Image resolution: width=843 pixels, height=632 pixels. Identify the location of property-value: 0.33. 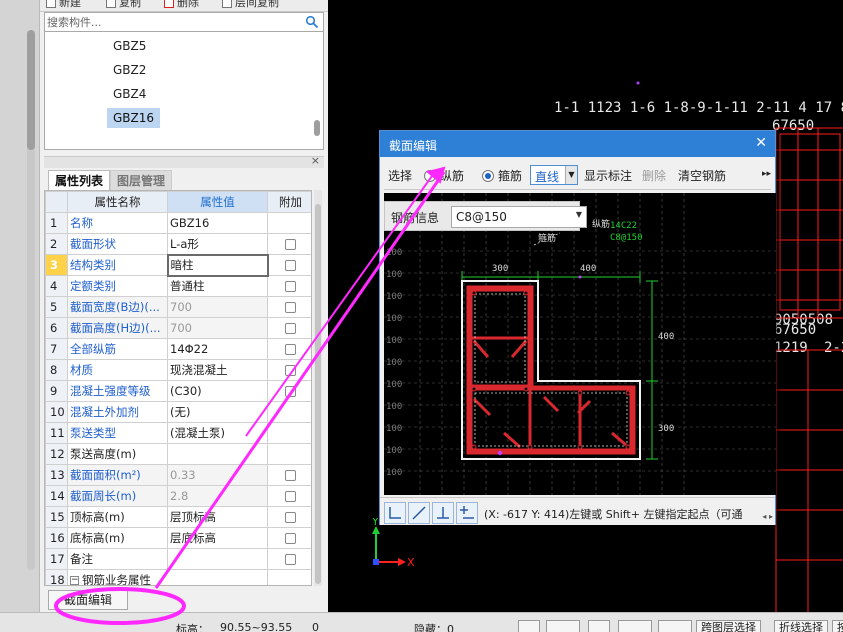
(217, 475).